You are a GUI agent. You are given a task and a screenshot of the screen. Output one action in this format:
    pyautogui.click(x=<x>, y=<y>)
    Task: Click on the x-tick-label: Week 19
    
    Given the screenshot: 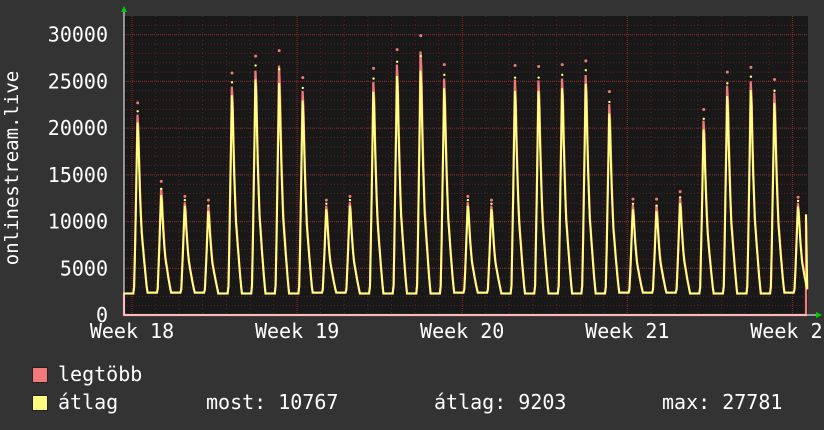 What is the action you would take?
    pyautogui.click(x=297, y=329)
    